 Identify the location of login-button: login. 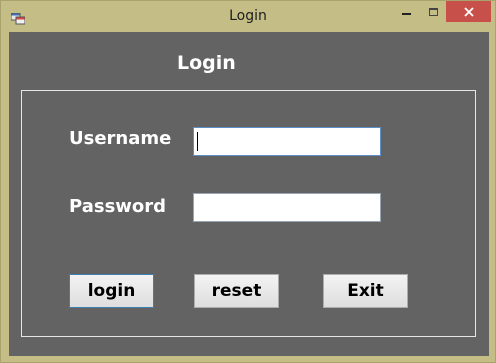
(111, 291).